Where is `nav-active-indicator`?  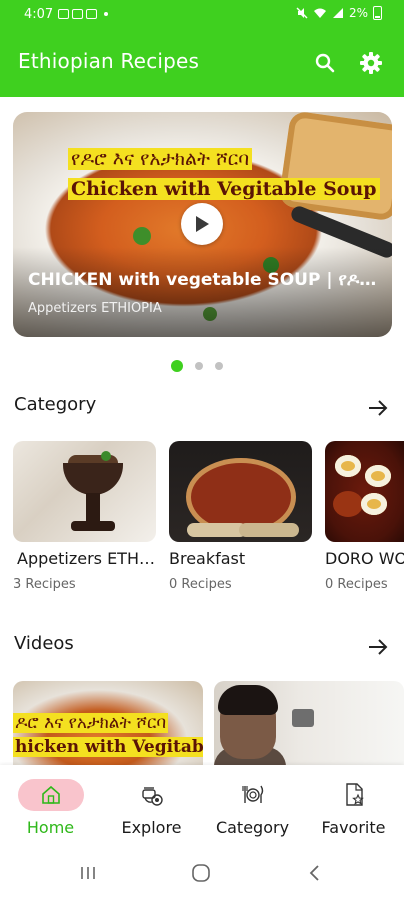
nav-active-indicator is located at coordinates (50, 795).